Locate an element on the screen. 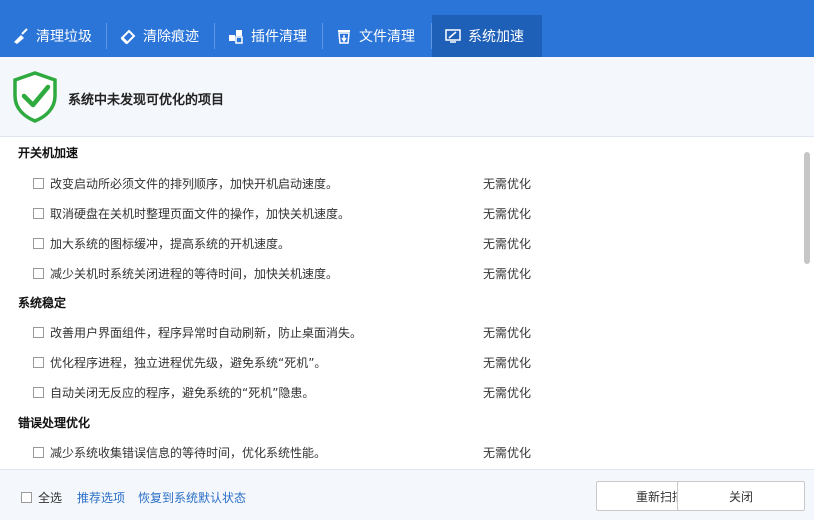 This screenshot has width=814, height=520. plugin-icon is located at coordinates (236, 37).